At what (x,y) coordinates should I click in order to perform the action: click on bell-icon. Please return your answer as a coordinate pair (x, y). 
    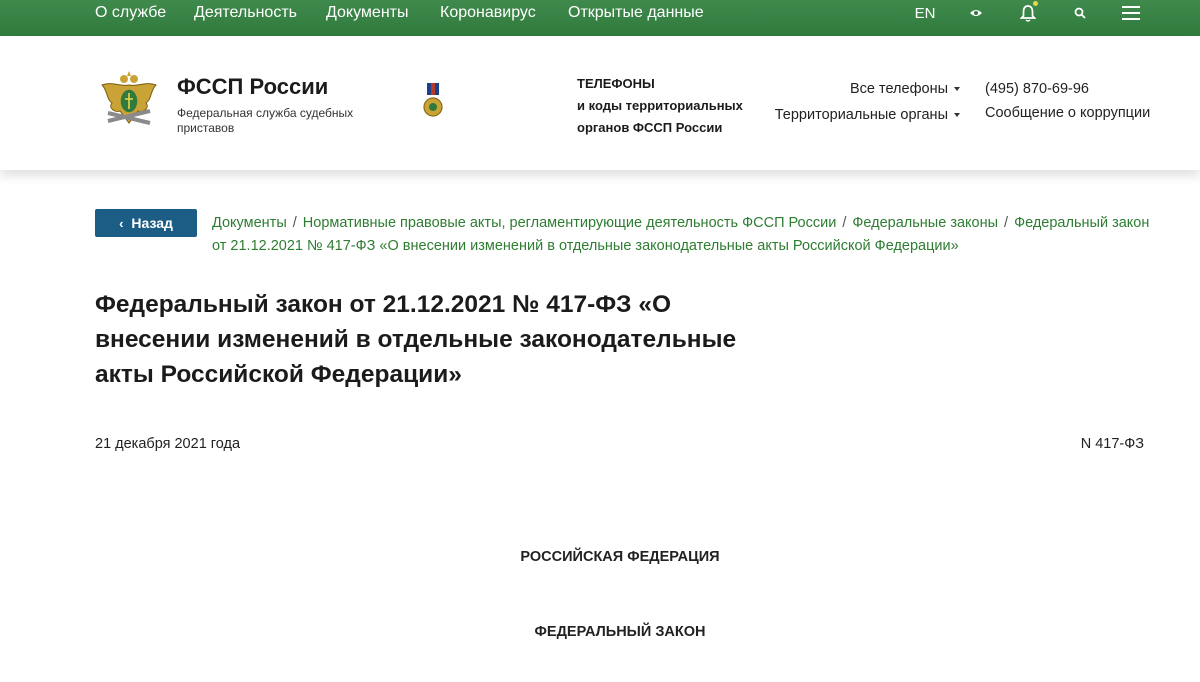
    Looking at the image, I should click on (1028, 13).